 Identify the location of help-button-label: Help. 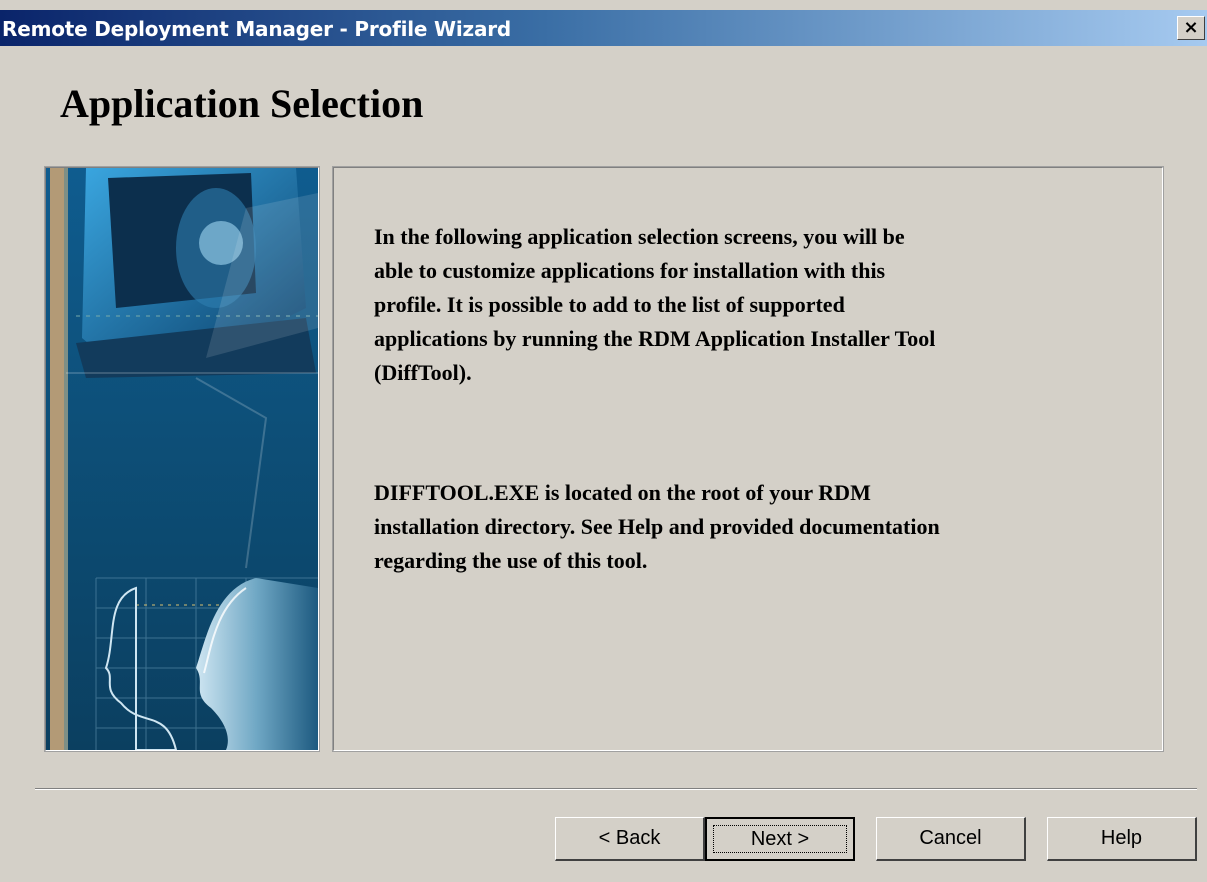
(1121, 838).